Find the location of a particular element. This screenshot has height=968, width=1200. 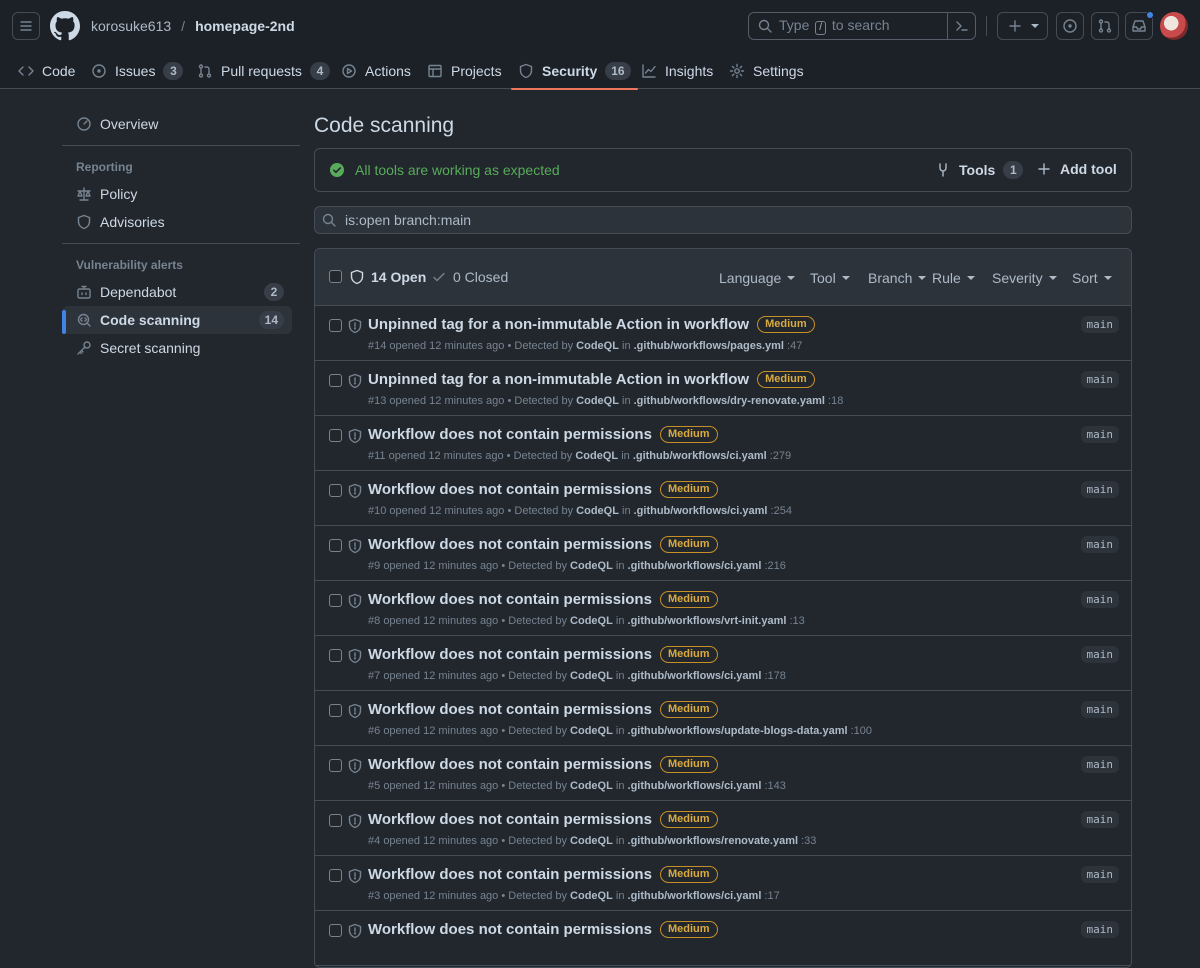

sidebar-item-dependabot: Dependabot 2 is located at coordinates (177, 292).